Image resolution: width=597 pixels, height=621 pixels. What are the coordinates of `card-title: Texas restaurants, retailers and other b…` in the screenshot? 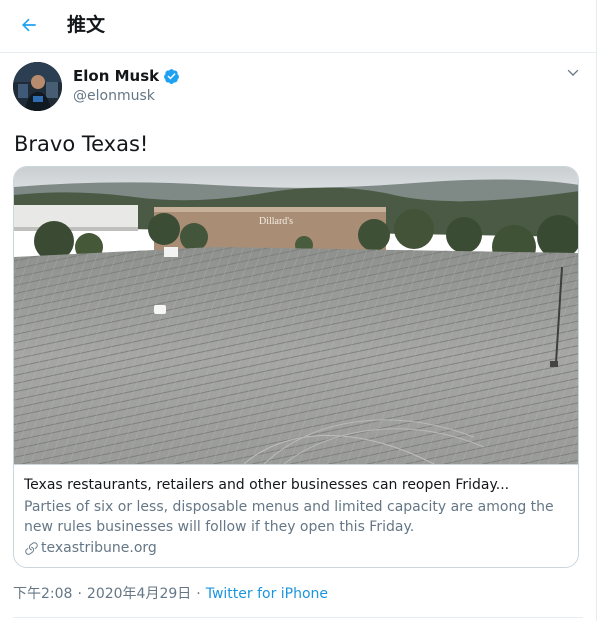 It's located at (267, 485).